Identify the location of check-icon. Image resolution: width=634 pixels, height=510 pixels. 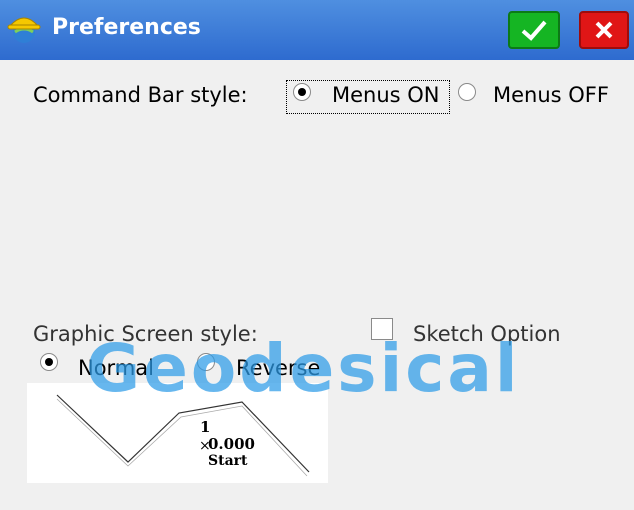
(534, 30).